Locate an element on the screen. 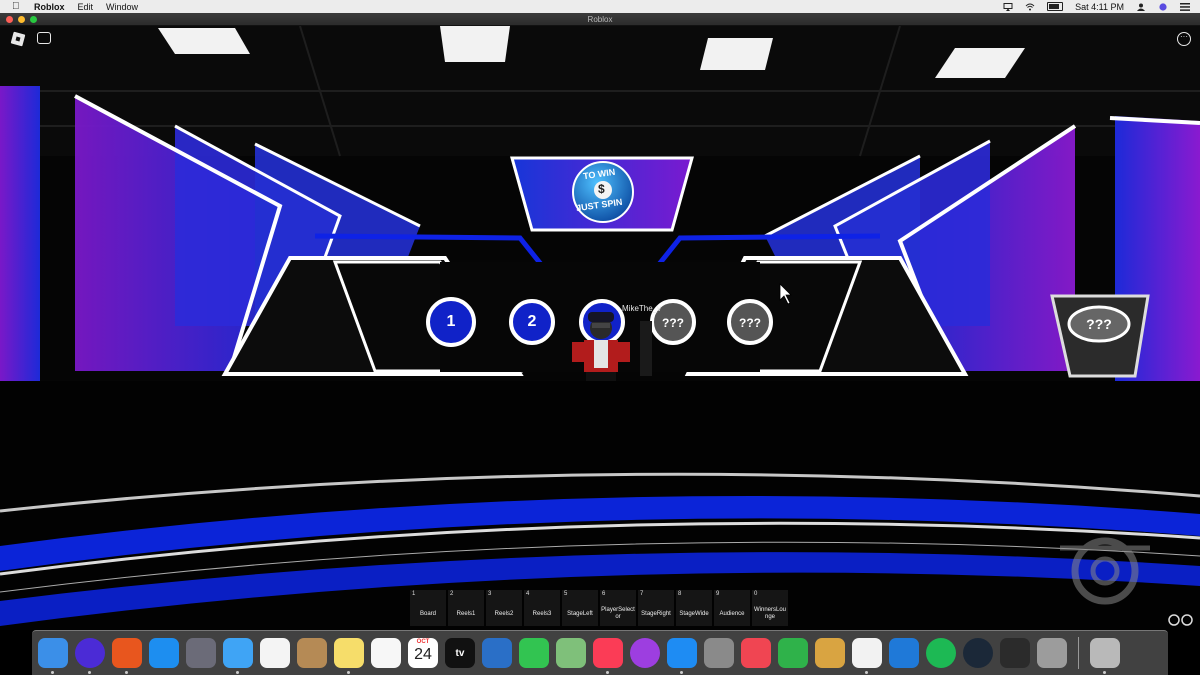 The image size is (1200, 675). chat-icon is located at coordinates (44, 38).